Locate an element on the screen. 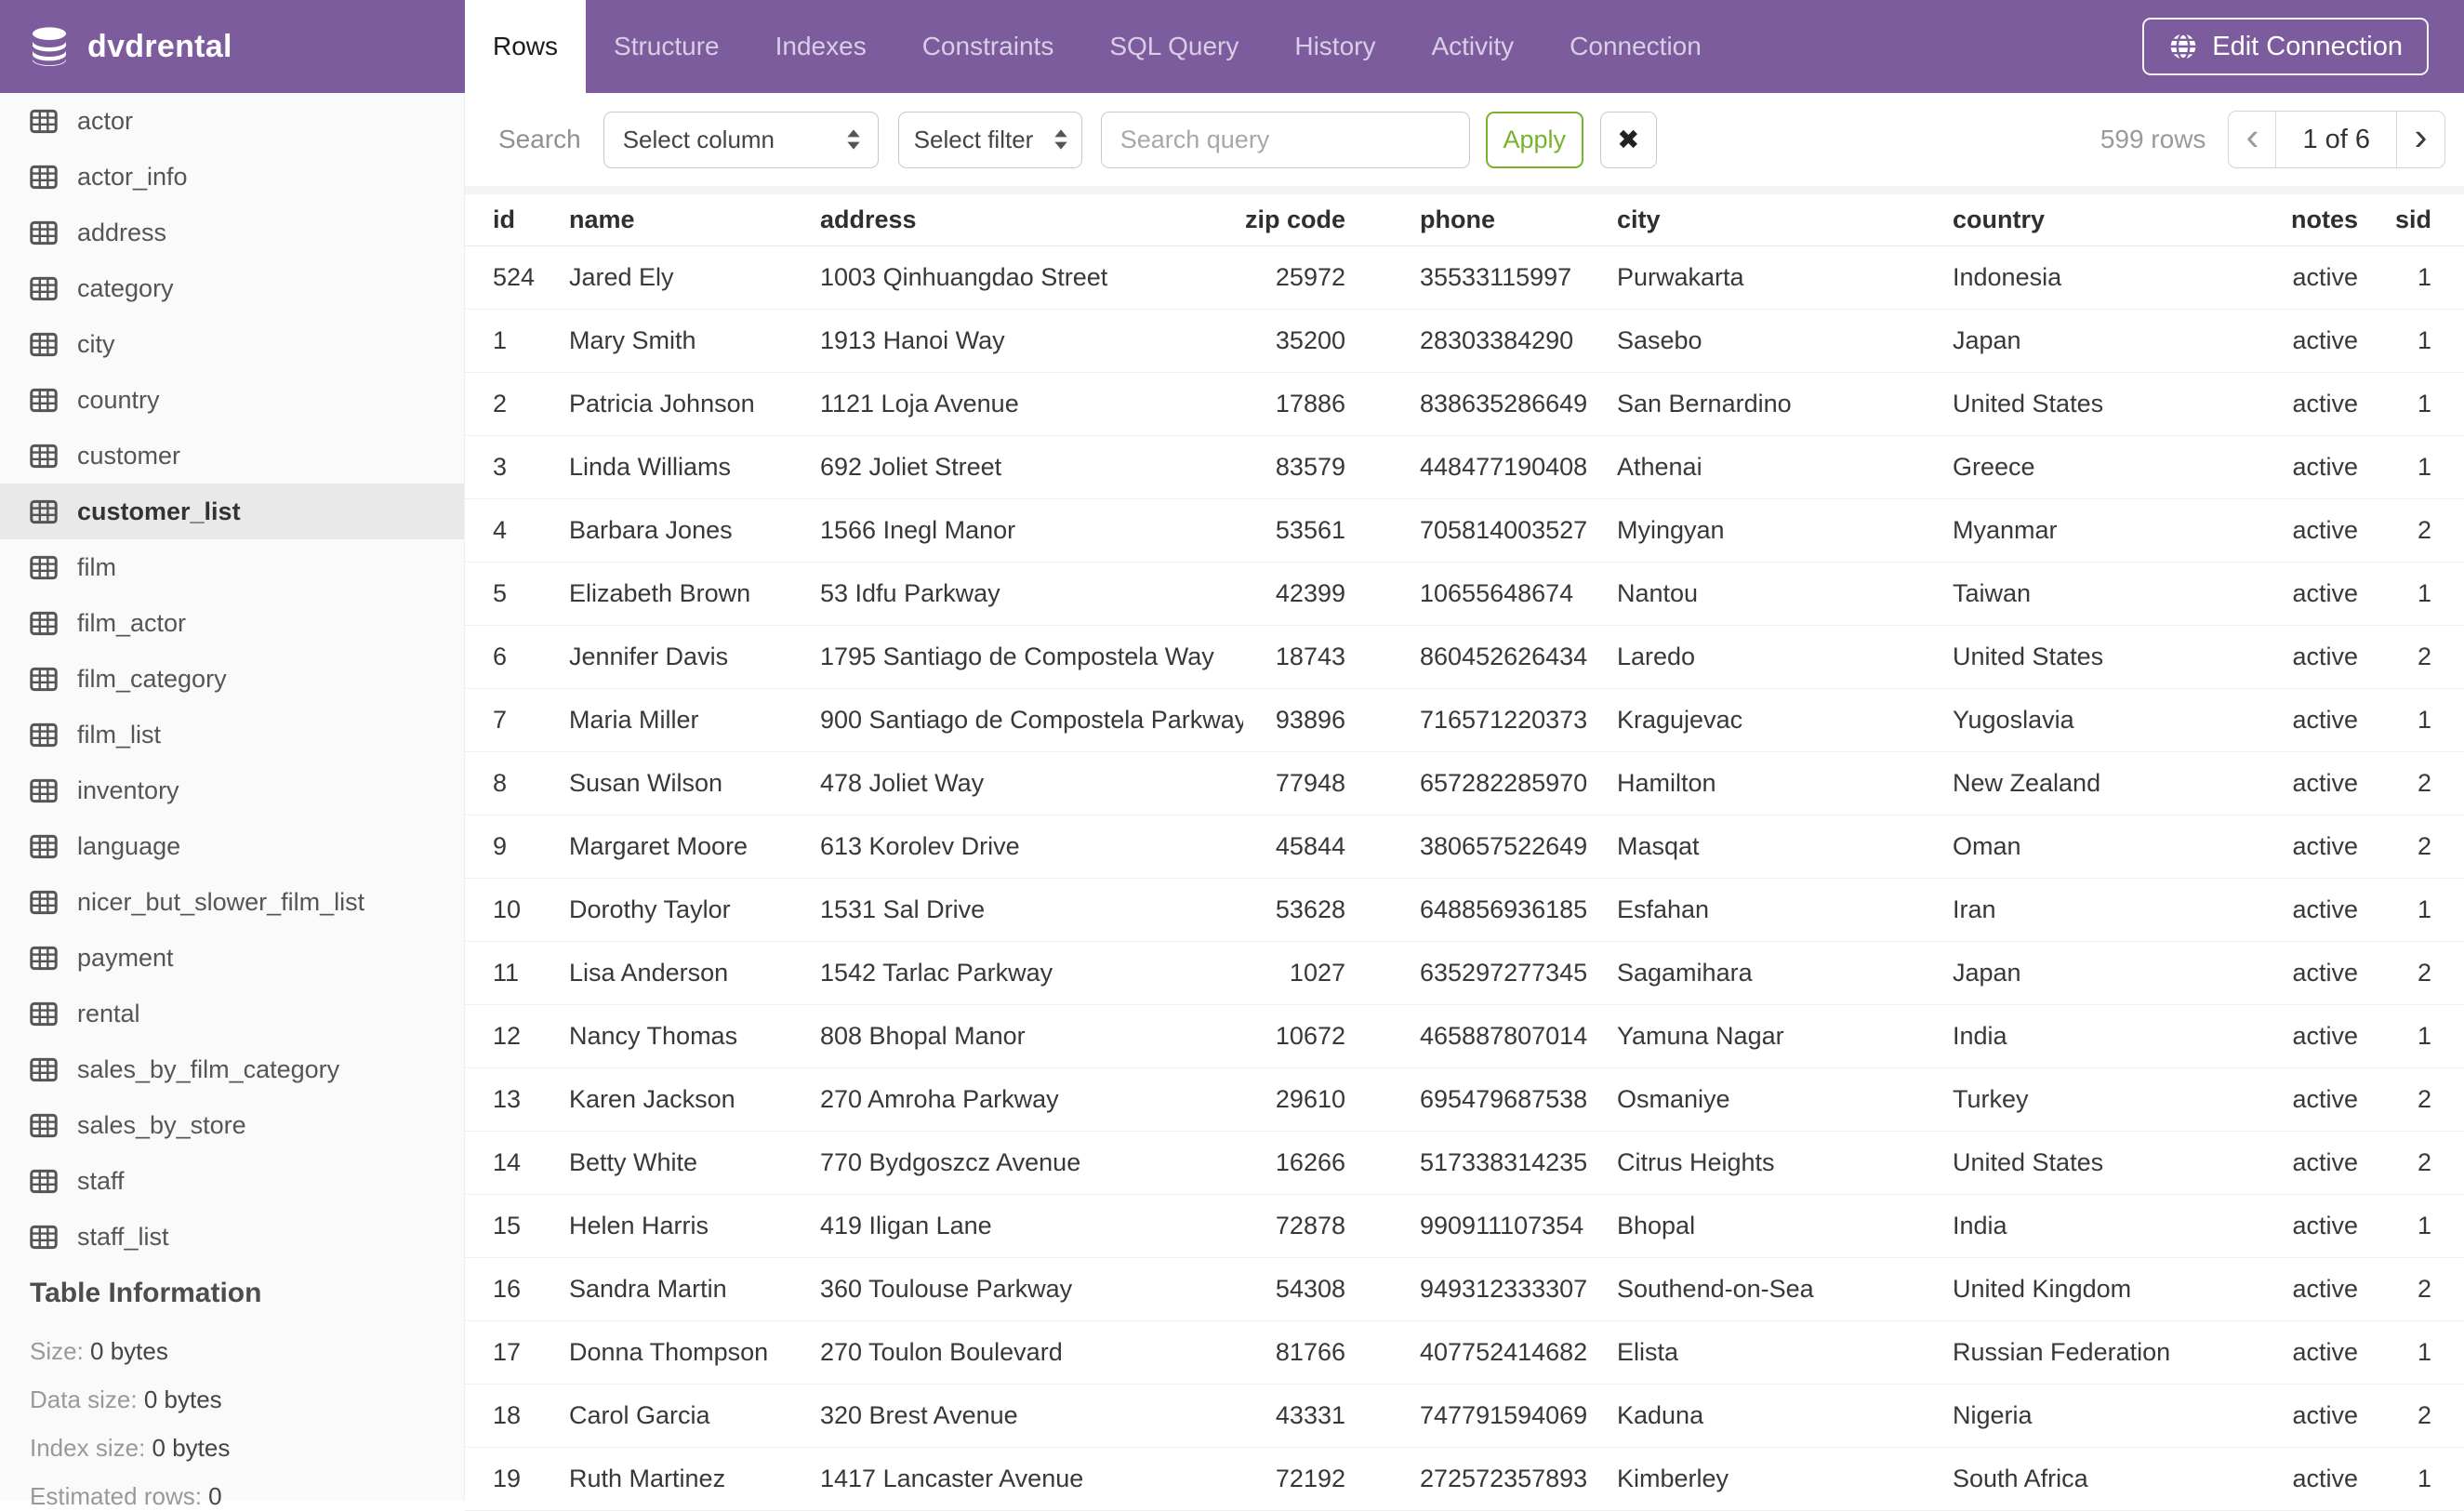 The height and width of the screenshot is (1511, 2464). sidebar-item-customer-list: customer_list is located at coordinates (232, 511).